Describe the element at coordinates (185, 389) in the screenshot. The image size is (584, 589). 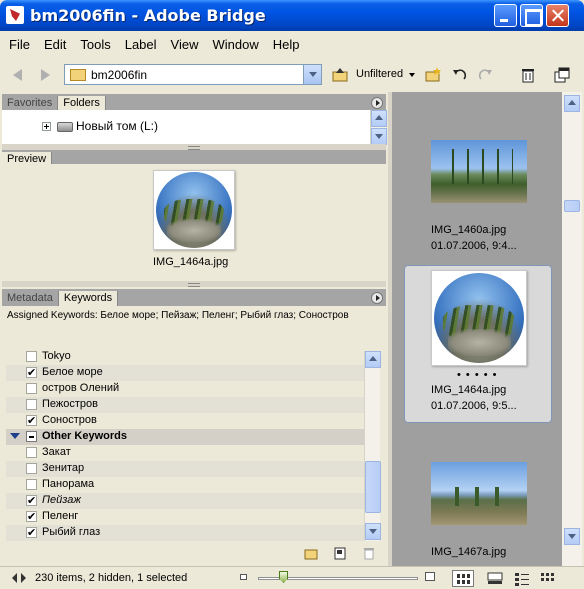
I see `keyword-row: остров Олений` at that location.